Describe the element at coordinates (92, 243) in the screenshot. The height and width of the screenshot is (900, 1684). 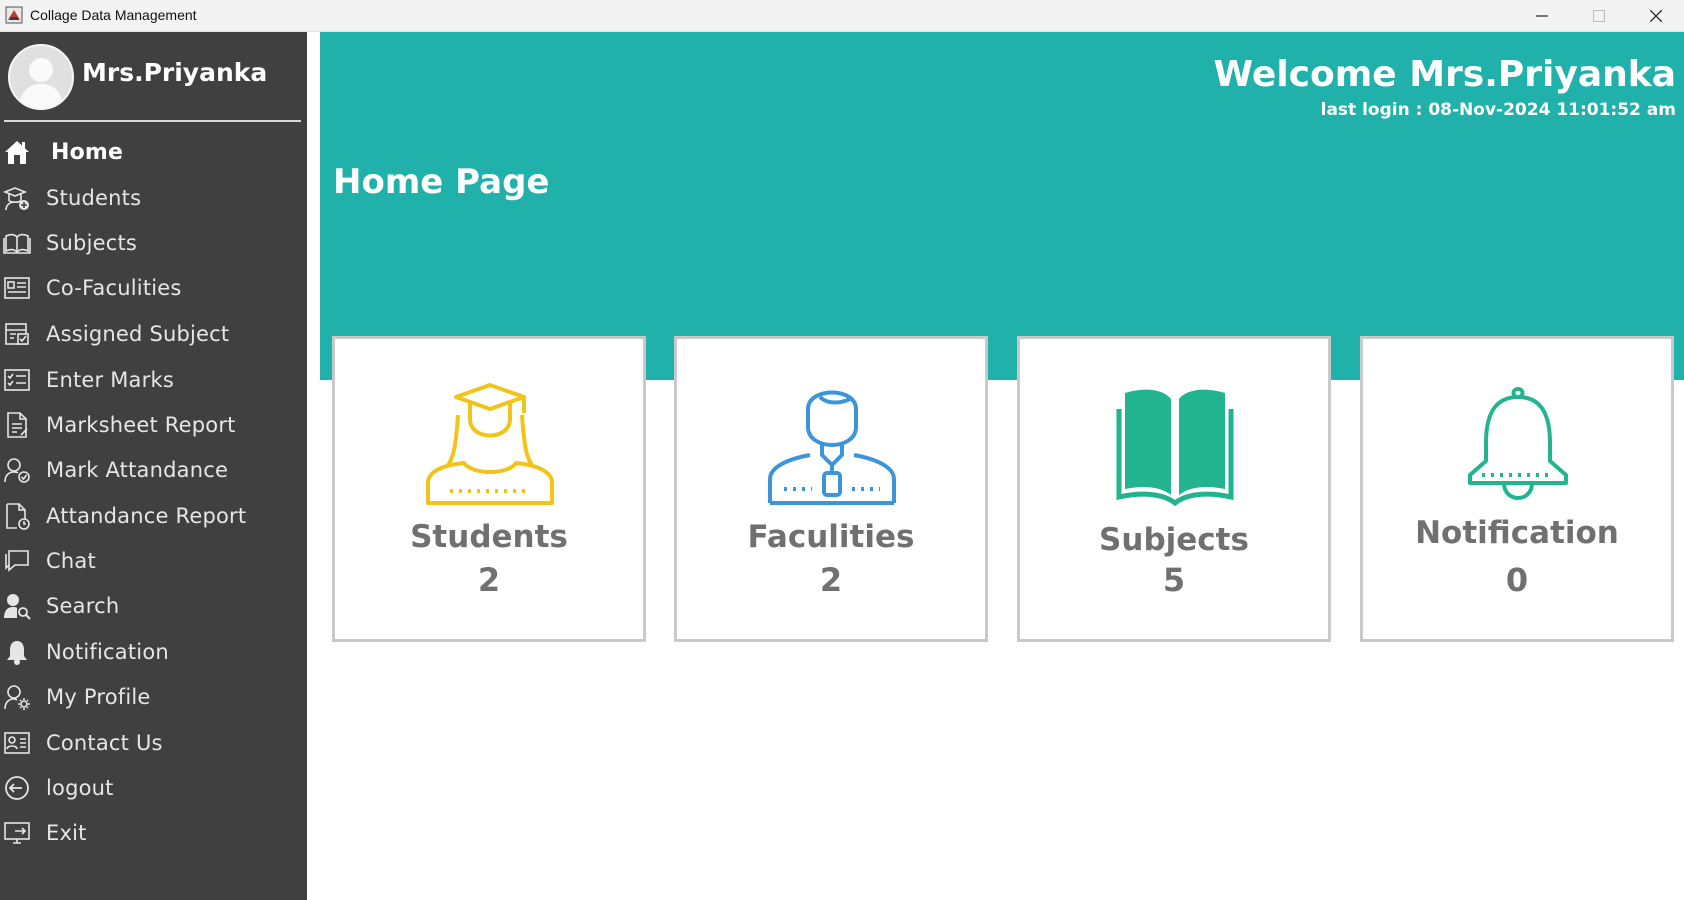
I see `sidebar-item-label: Subjects` at that location.